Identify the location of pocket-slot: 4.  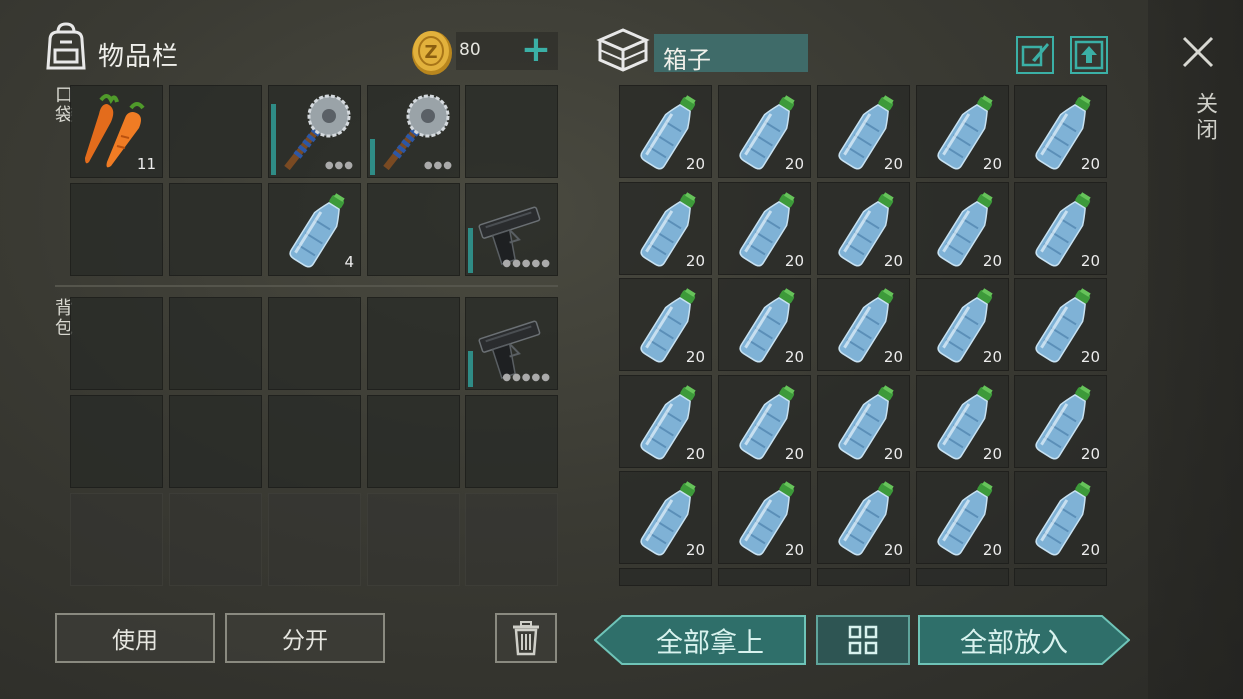
(314, 229).